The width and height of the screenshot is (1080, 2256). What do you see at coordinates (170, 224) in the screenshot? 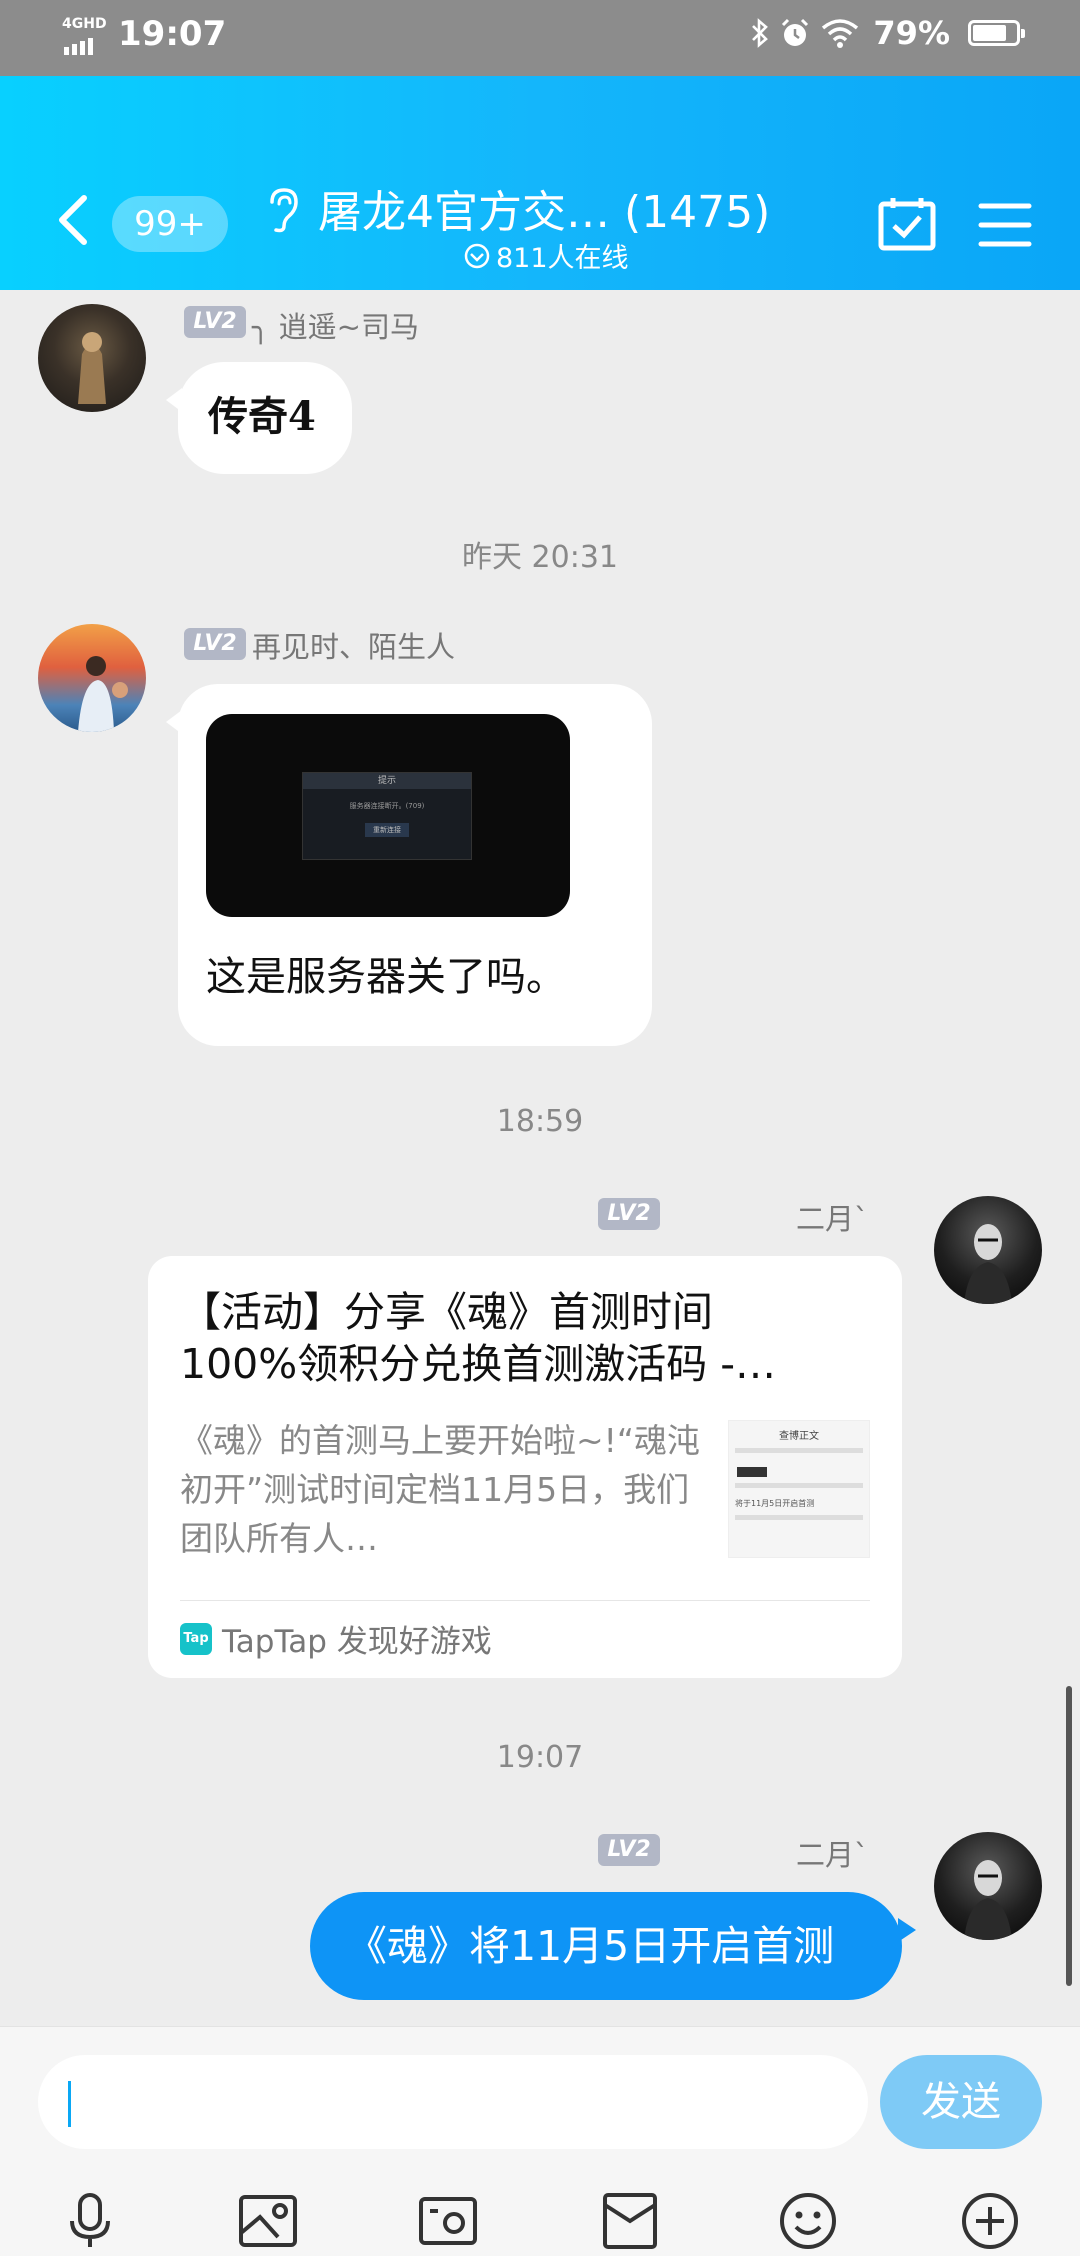
I see `unread-badge: 99+` at bounding box center [170, 224].